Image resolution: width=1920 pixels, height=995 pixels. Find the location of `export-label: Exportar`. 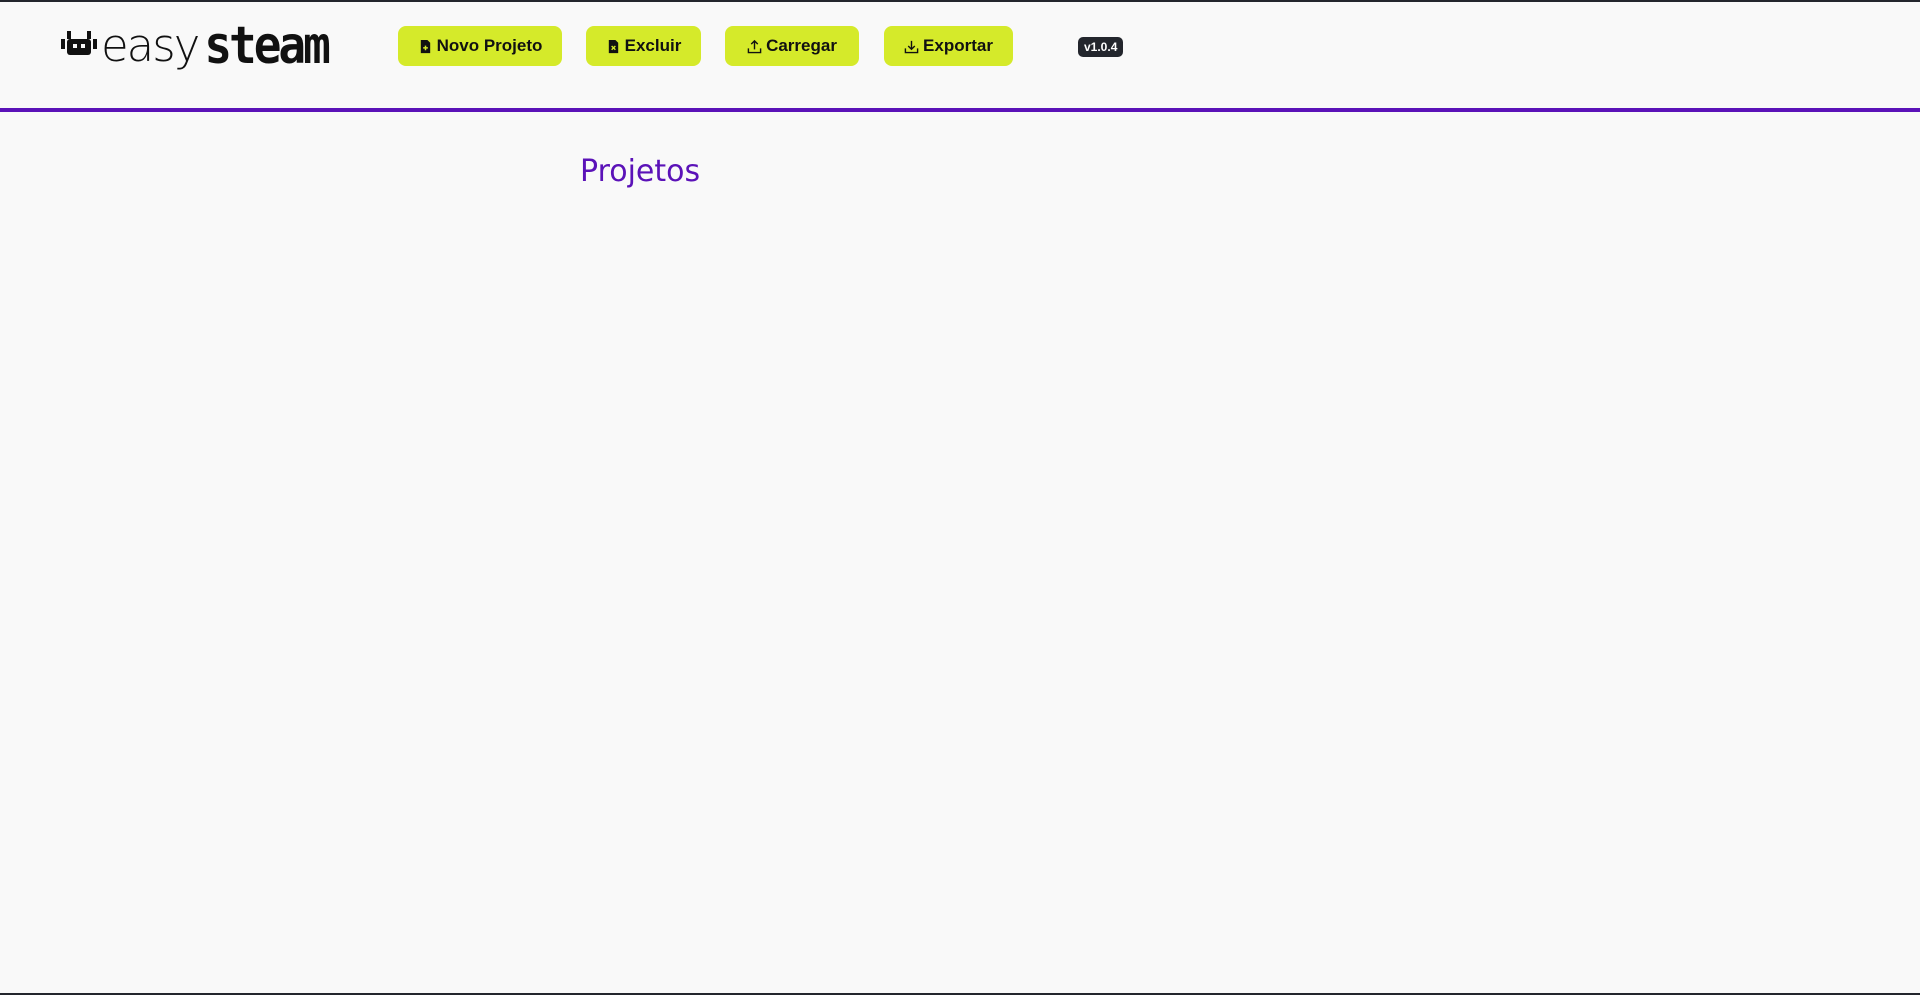

export-label: Exportar is located at coordinates (958, 45).